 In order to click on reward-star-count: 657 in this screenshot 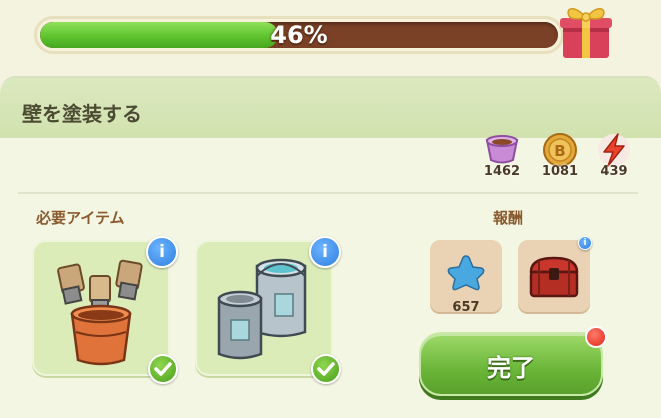, I will do `click(466, 307)`.